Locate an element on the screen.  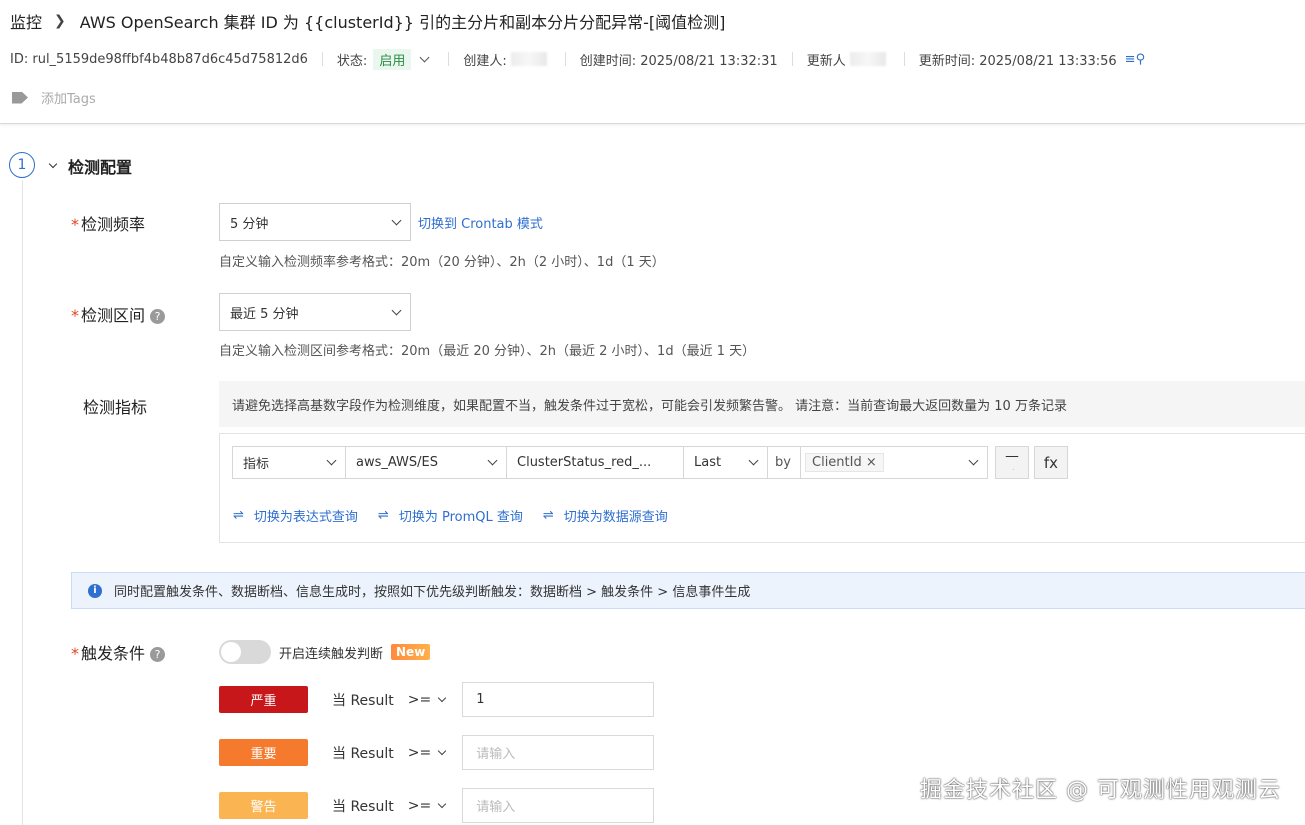
measurement-select: aws_AWS/ES is located at coordinates (425, 462).